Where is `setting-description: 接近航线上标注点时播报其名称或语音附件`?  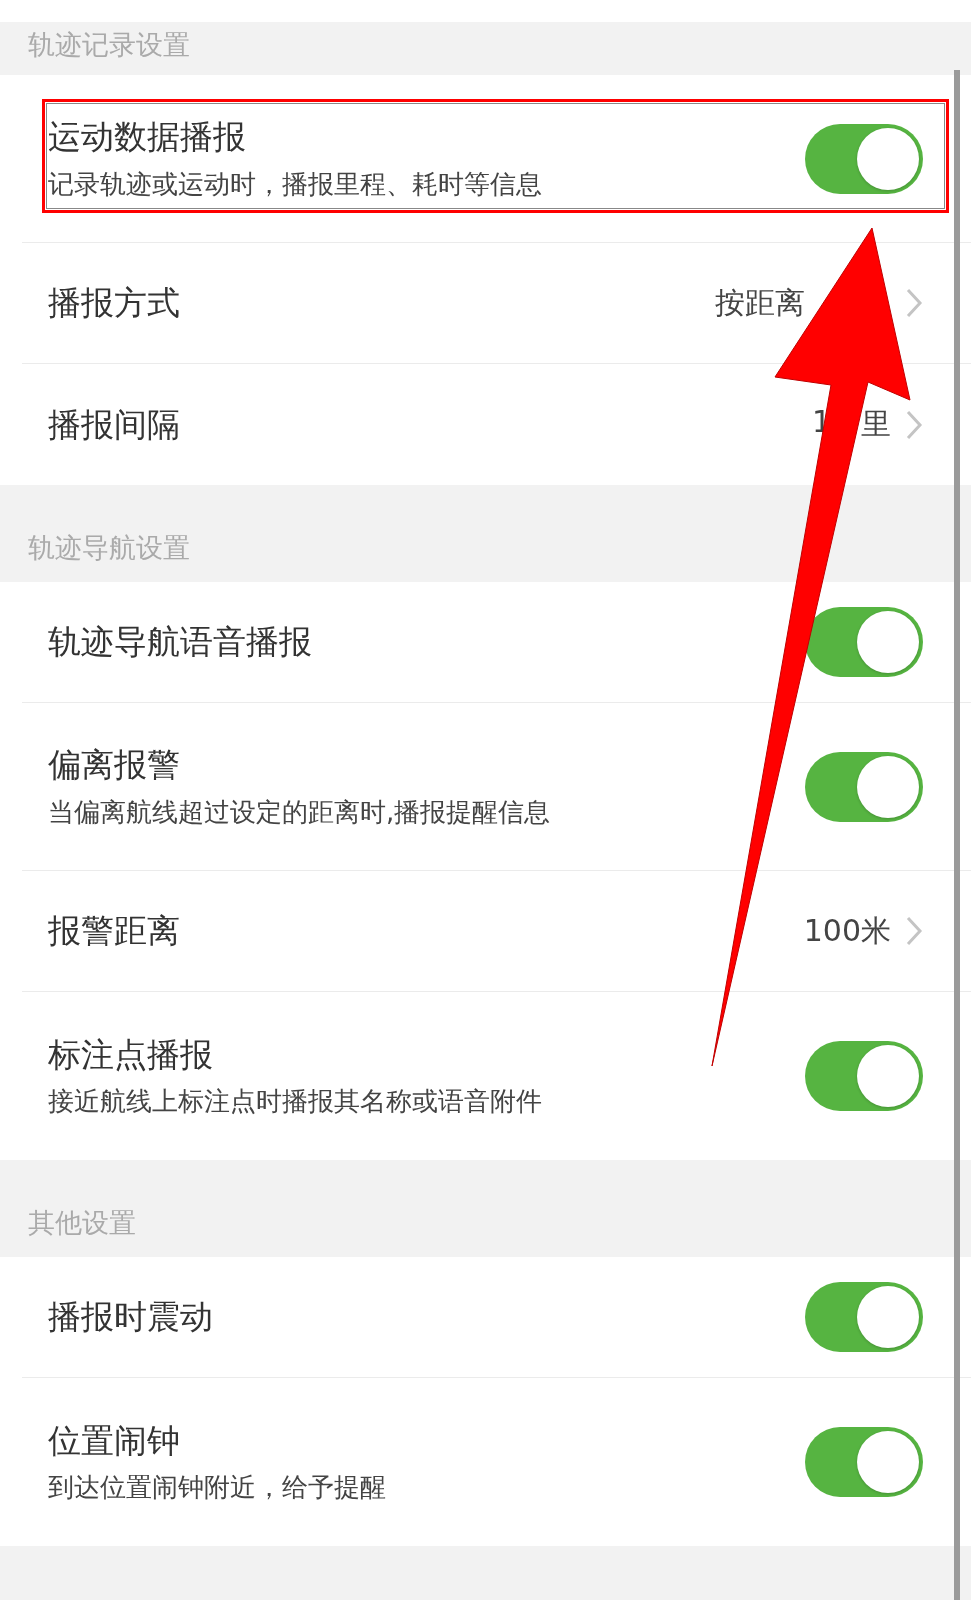
setting-description: 接近航线上标注点时播报其名称或语音附件 is located at coordinates (295, 1102).